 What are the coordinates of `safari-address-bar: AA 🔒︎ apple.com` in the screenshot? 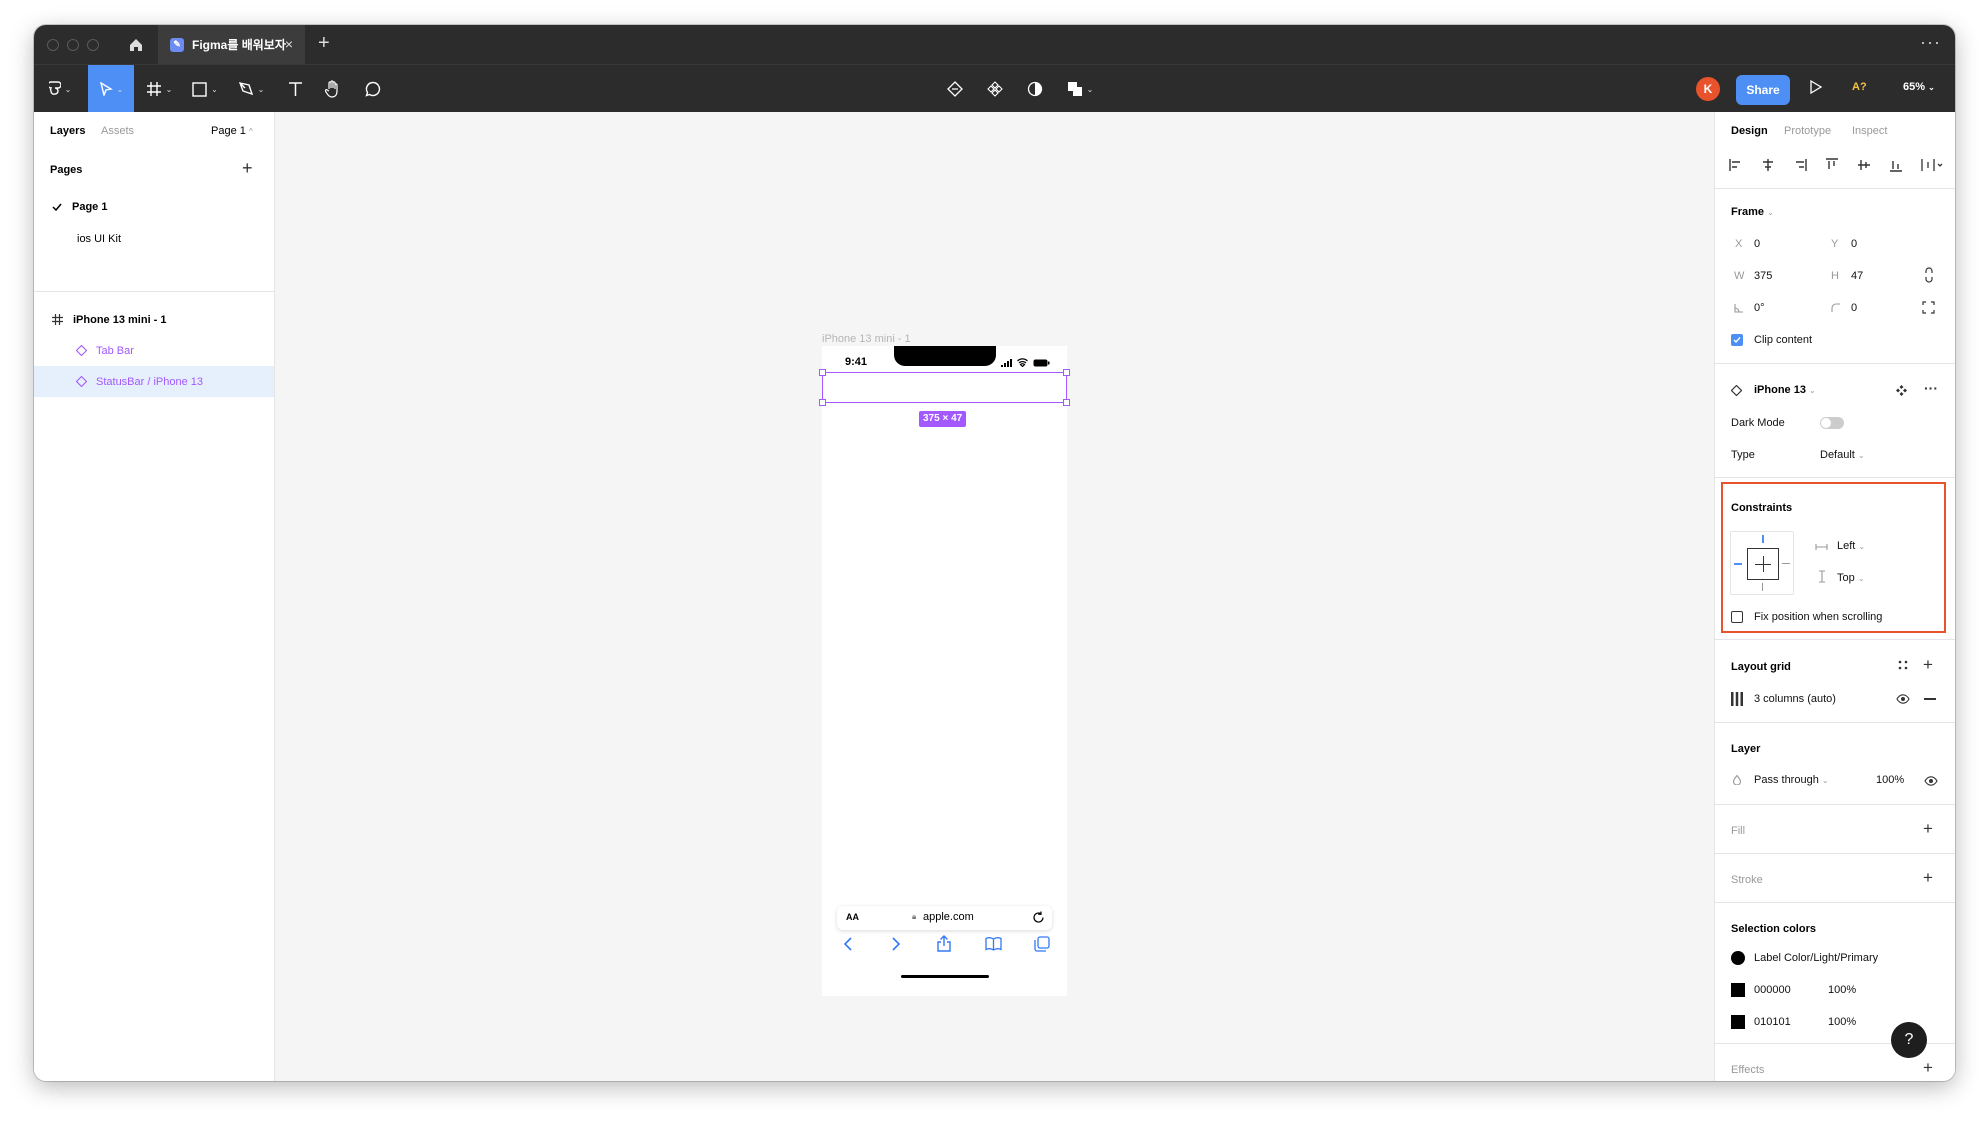 It's located at (944, 918).